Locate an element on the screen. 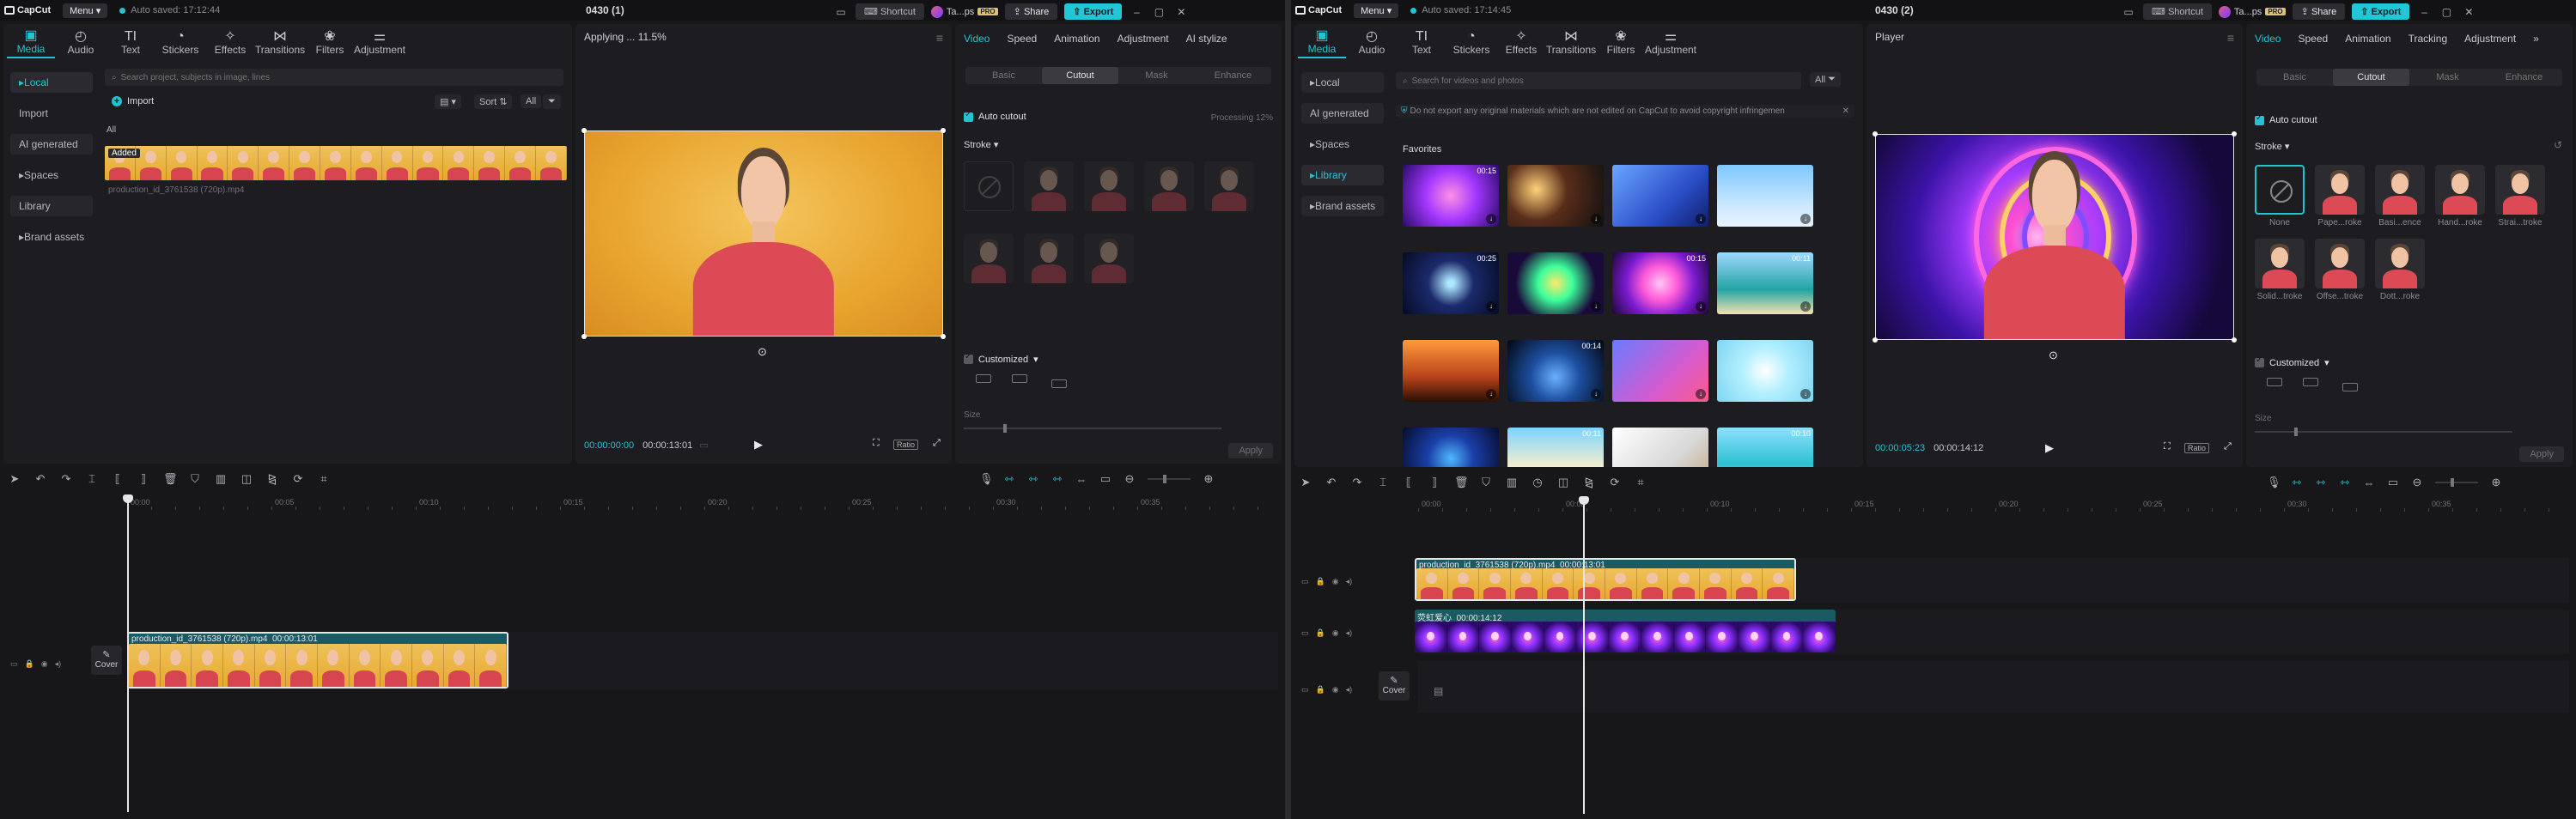 The width and height of the screenshot is (2576, 819). share-button: ⇪ Share is located at coordinates (2319, 11).